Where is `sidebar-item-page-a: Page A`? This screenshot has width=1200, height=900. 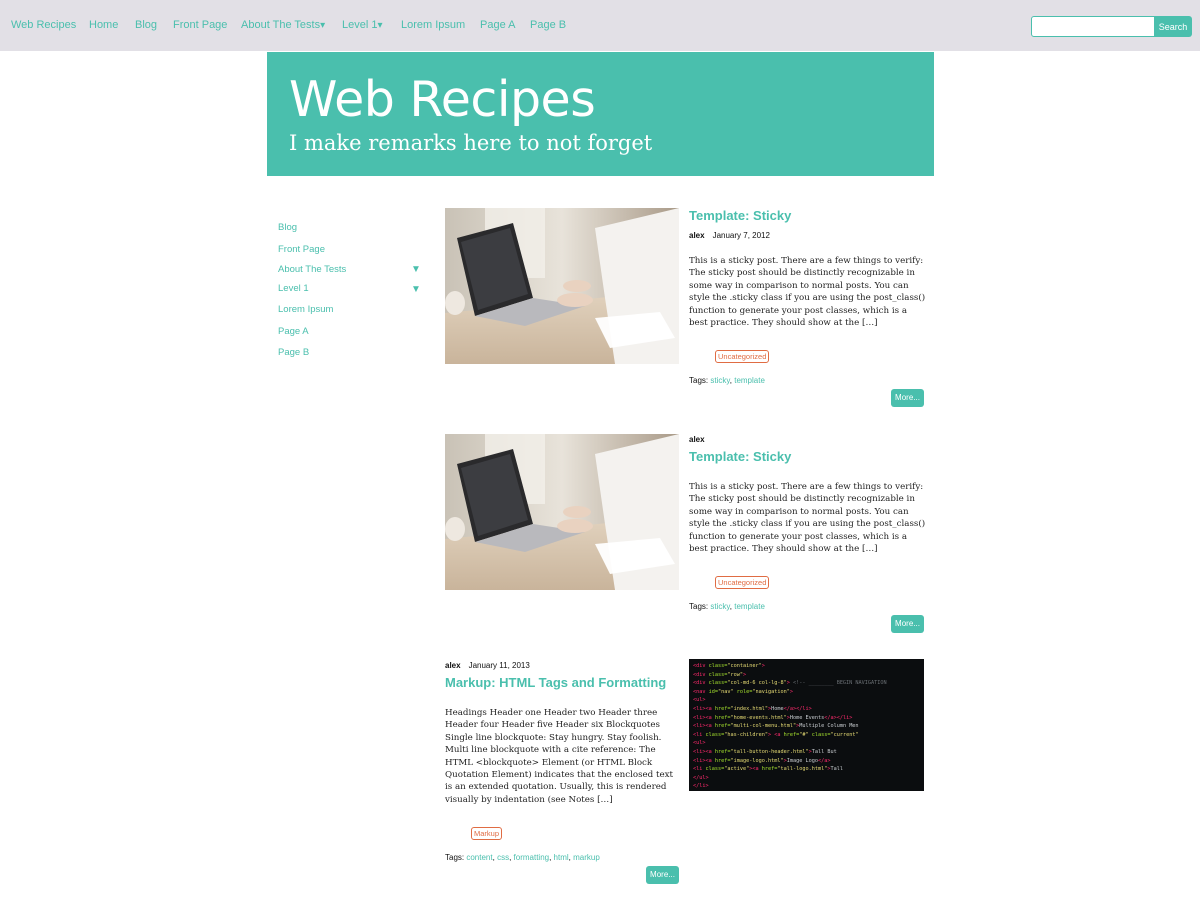 sidebar-item-page-a: Page A is located at coordinates (293, 331).